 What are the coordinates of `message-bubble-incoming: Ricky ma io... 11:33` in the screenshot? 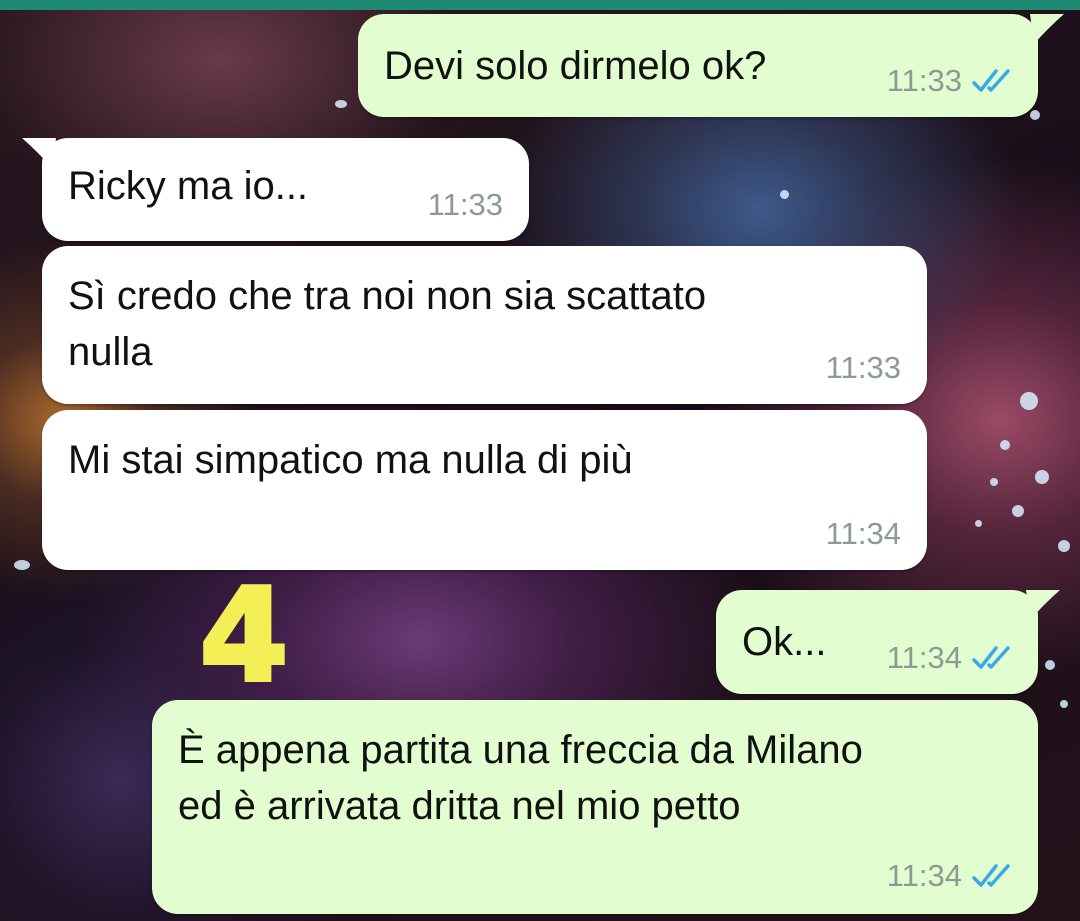 It's located at (285, 189).